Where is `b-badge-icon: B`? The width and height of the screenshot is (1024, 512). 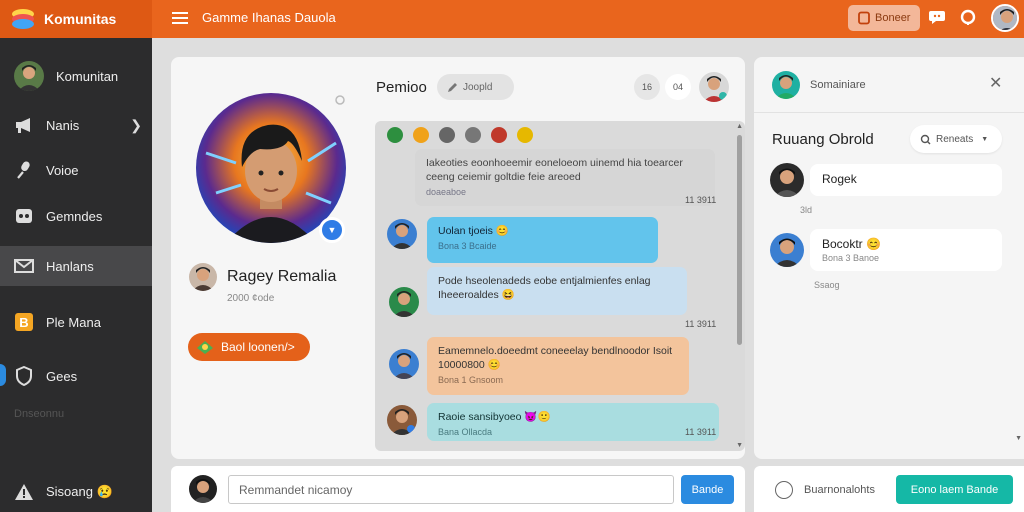 b-badge-icon: B is located at coordinates (24, 322).